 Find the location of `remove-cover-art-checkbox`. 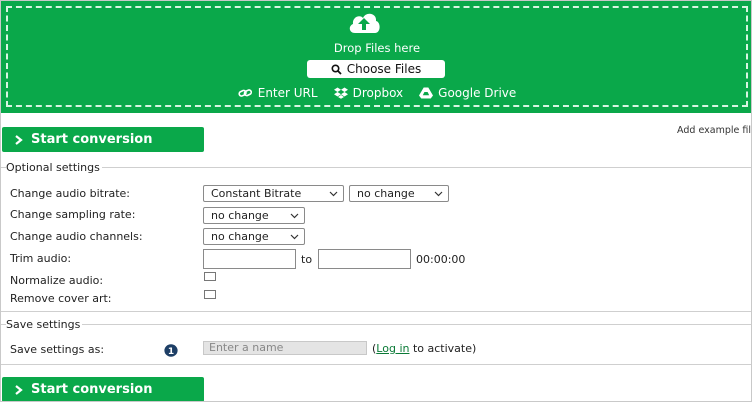

remove-cover-art-checkbox is located at coordinates (210, 294).